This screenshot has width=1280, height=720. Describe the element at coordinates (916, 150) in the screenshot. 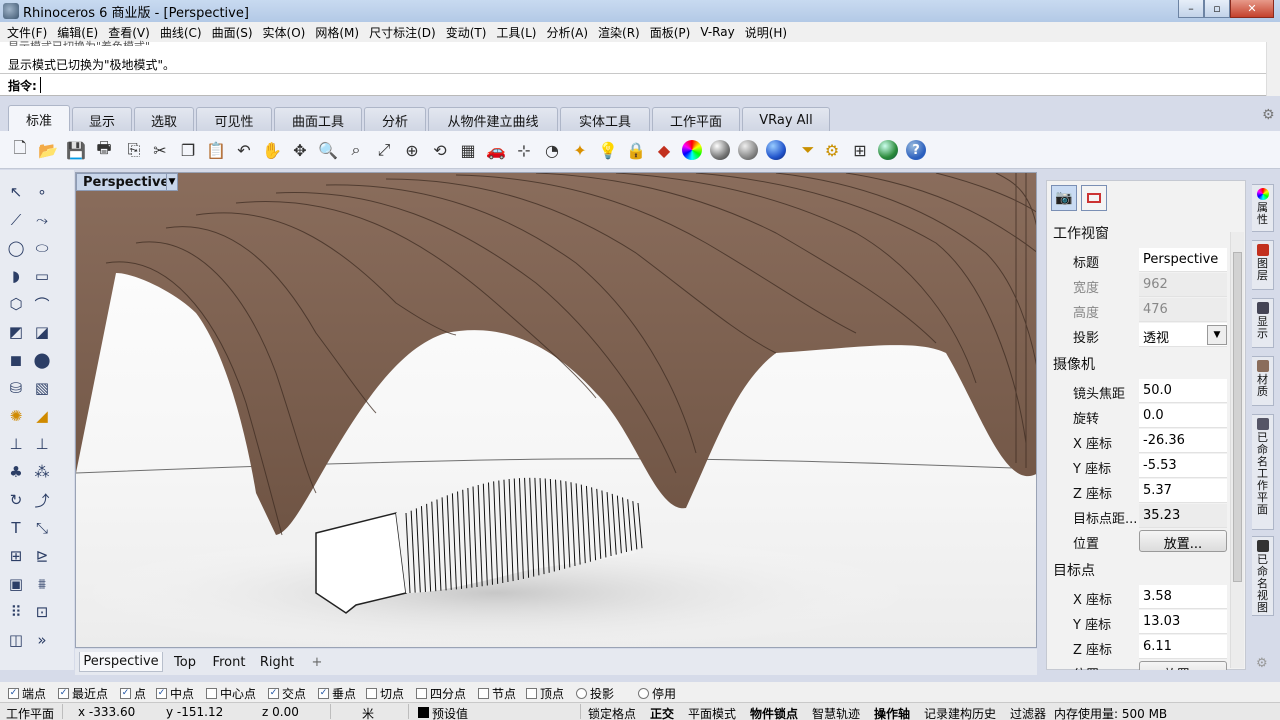

I see `help-icon: ?` at that location.